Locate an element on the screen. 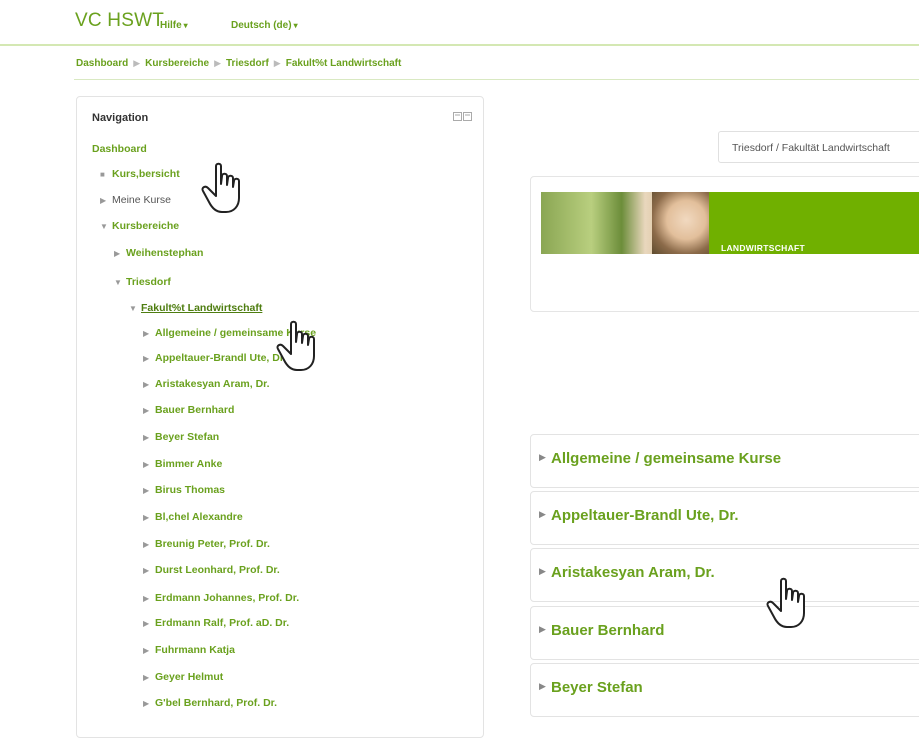 This screenshot has width=919, height=738. nav-course-category: ▶ Birus Thomas is located at coordinates (184, 490).